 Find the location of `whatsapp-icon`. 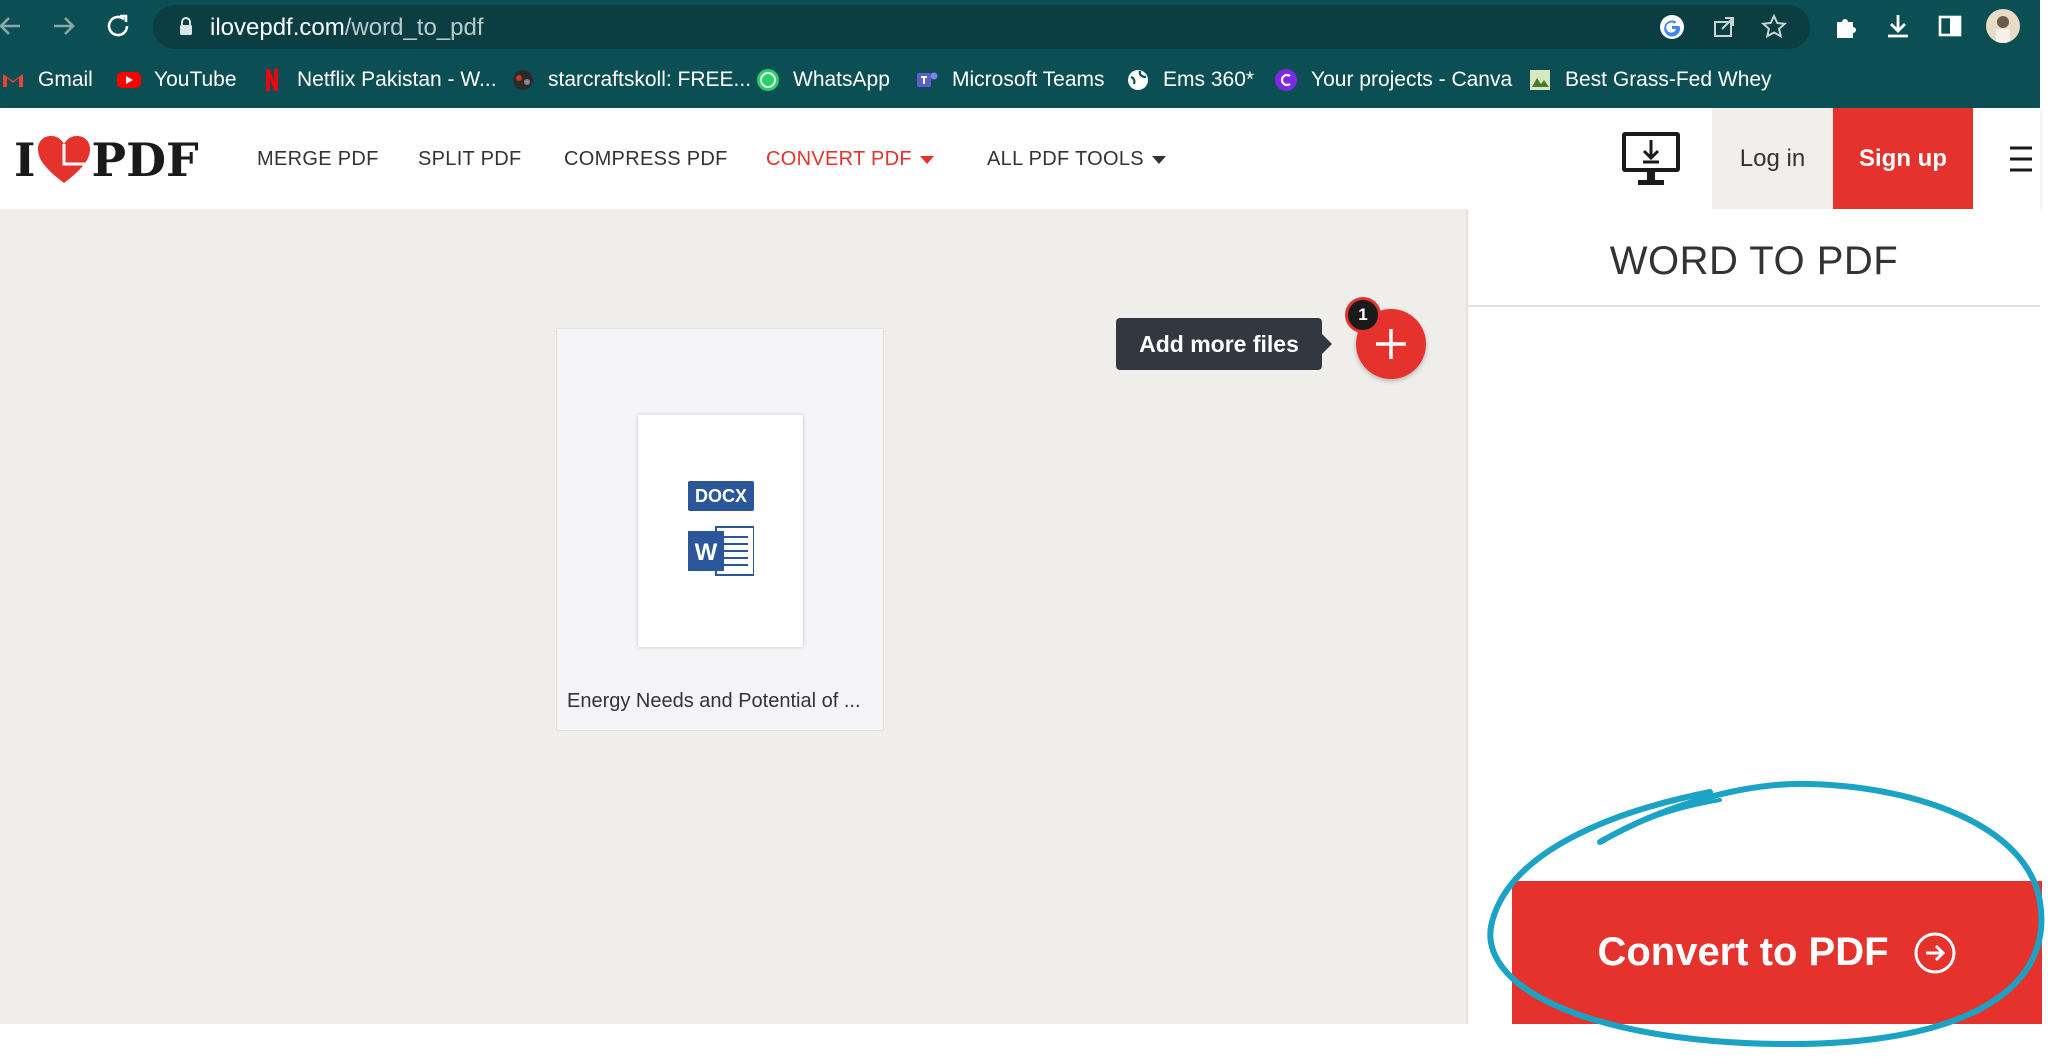

whatsapp-icon is located at coordinates (768, 80).